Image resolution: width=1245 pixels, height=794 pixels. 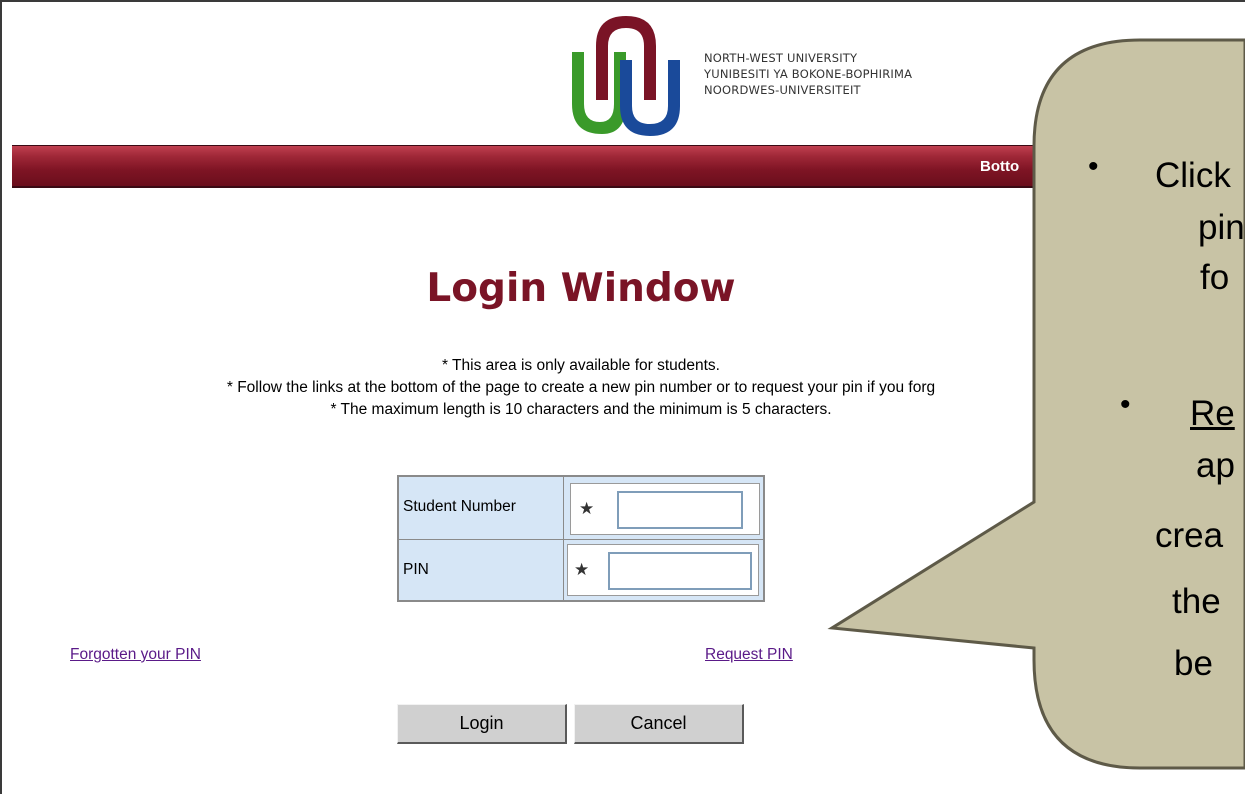 I want to click on callout-text: crea, so click(x=1189, y=535).